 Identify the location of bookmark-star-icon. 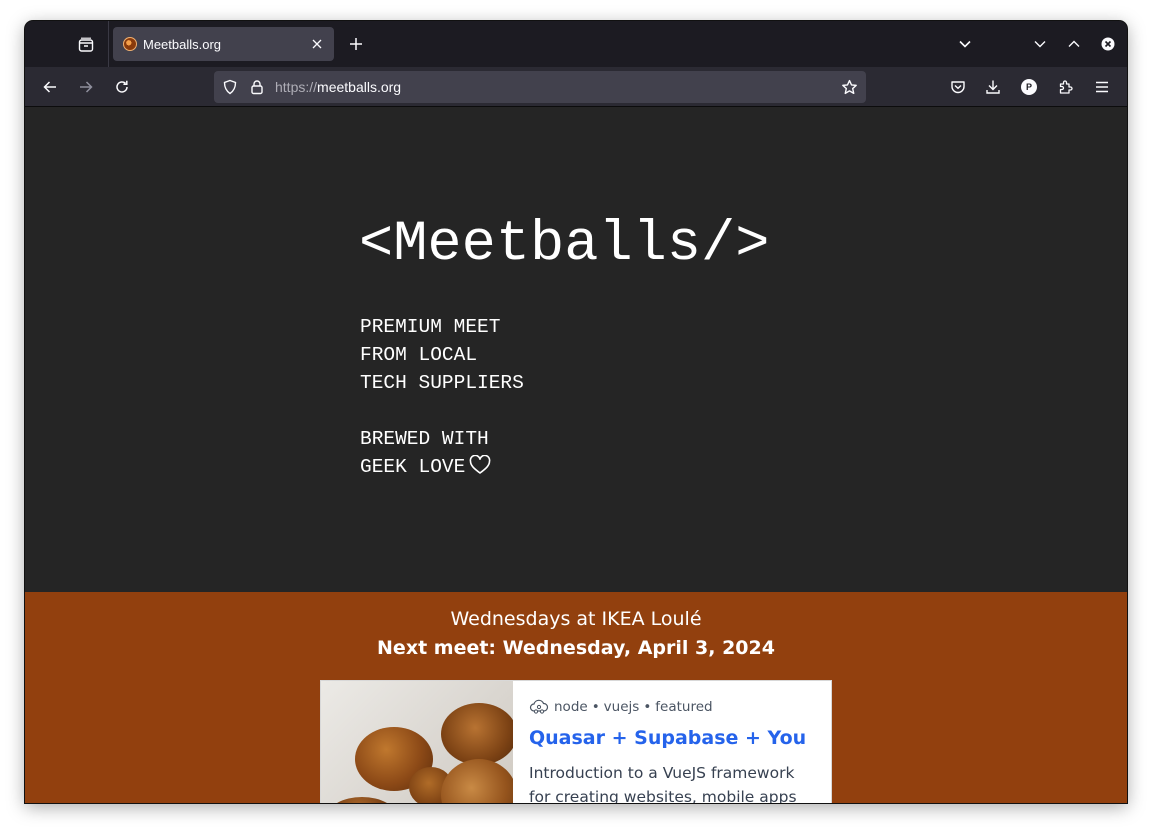
(849, 87).